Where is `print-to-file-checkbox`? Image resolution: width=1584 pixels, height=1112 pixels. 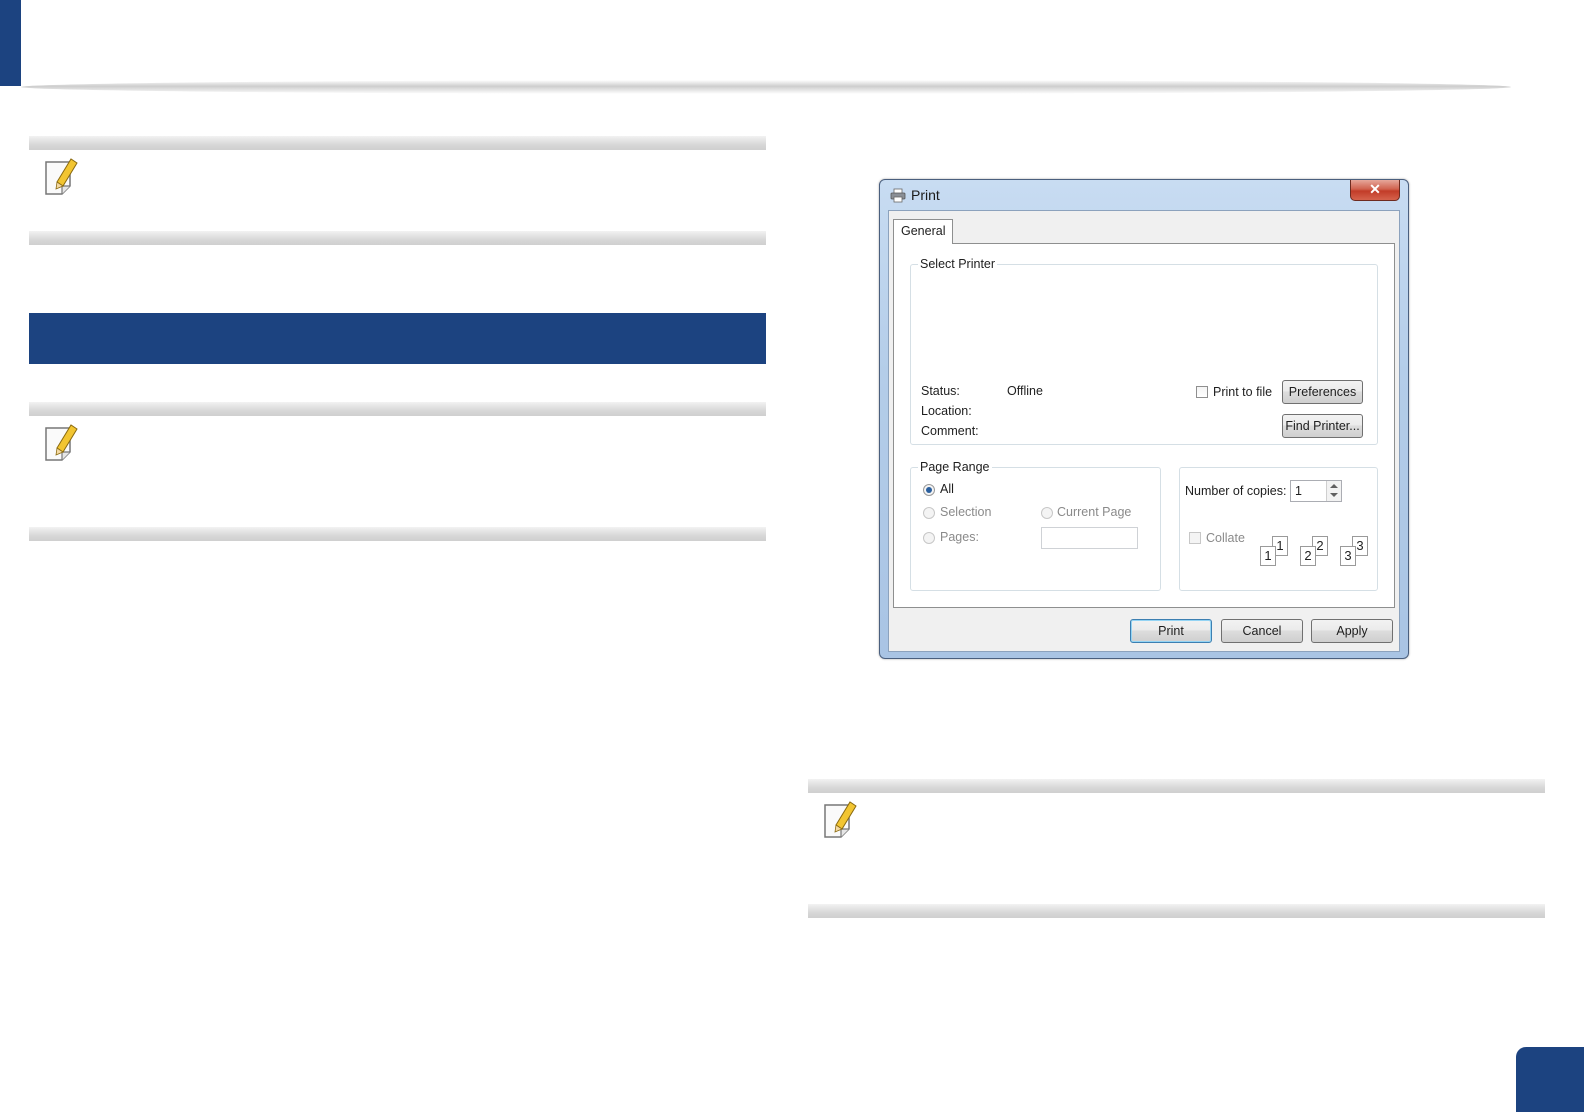
print-to-file-checkbox is located at coordinates (1202, 392).